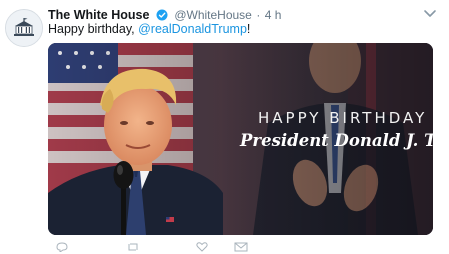 The width and height of the screenshot is (449, 254). I want to click on previous-tweet-link-fragment, so click(72, 1).